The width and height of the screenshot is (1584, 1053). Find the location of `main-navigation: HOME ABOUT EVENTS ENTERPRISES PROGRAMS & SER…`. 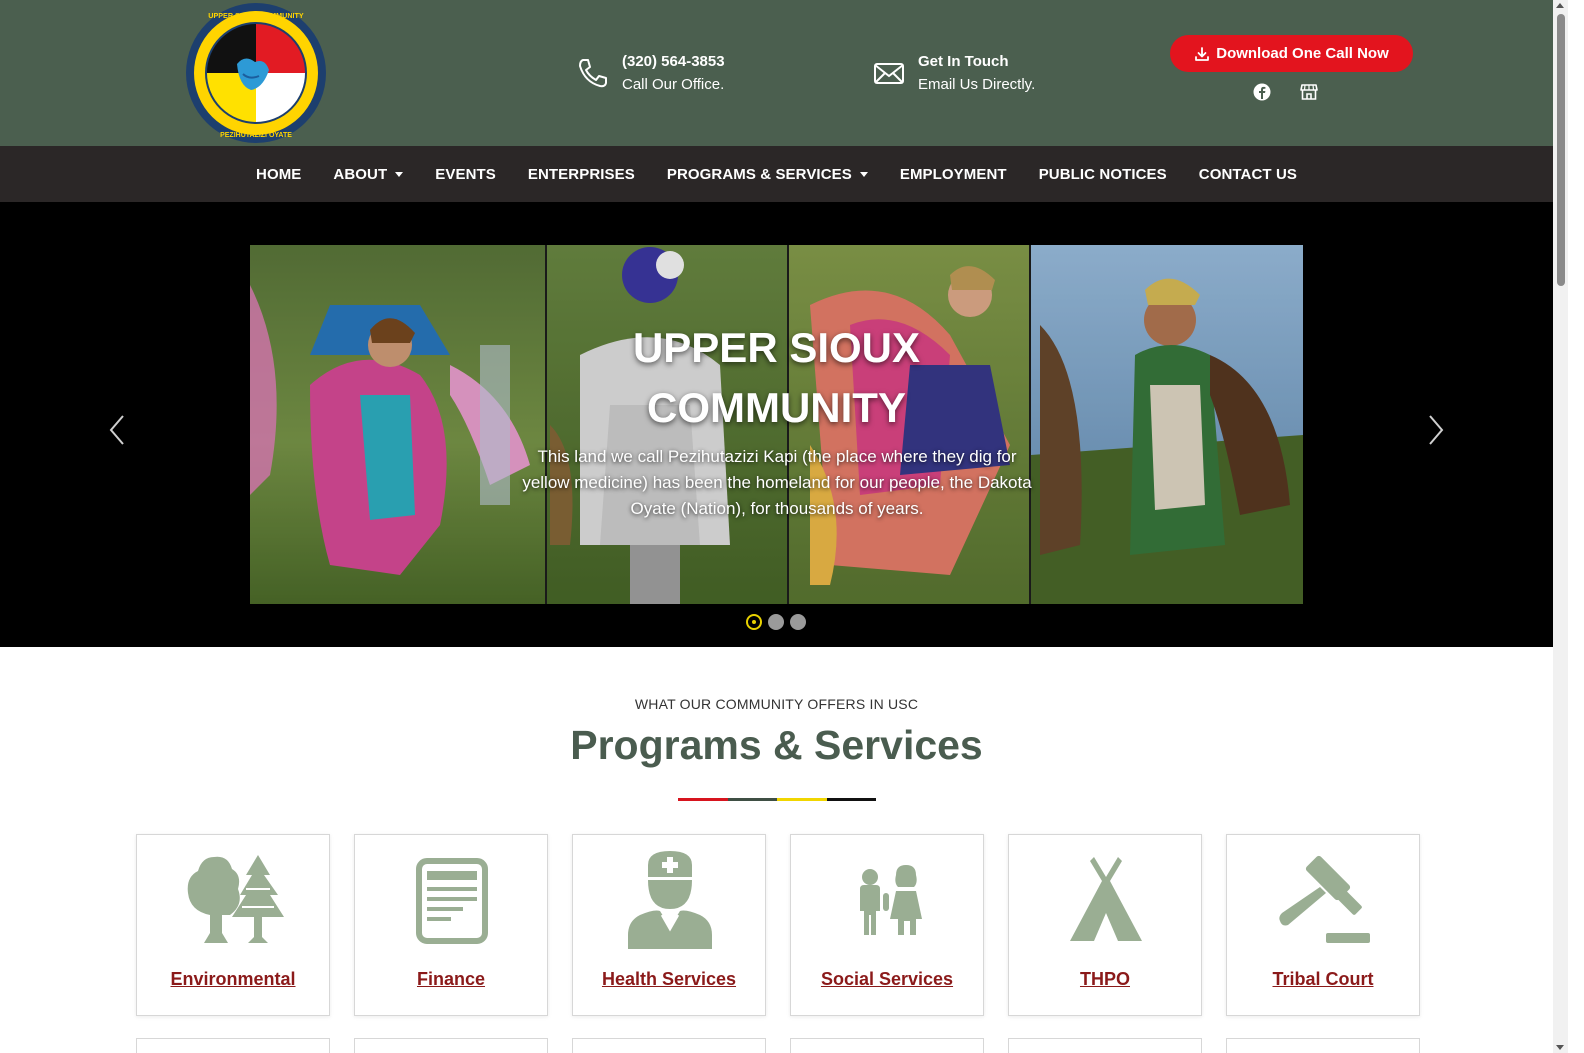

main-navigation: HOME ABOUT EVENTS ENTERPRISES PROGRAMS & SER… is located at coordinates (776, 174).